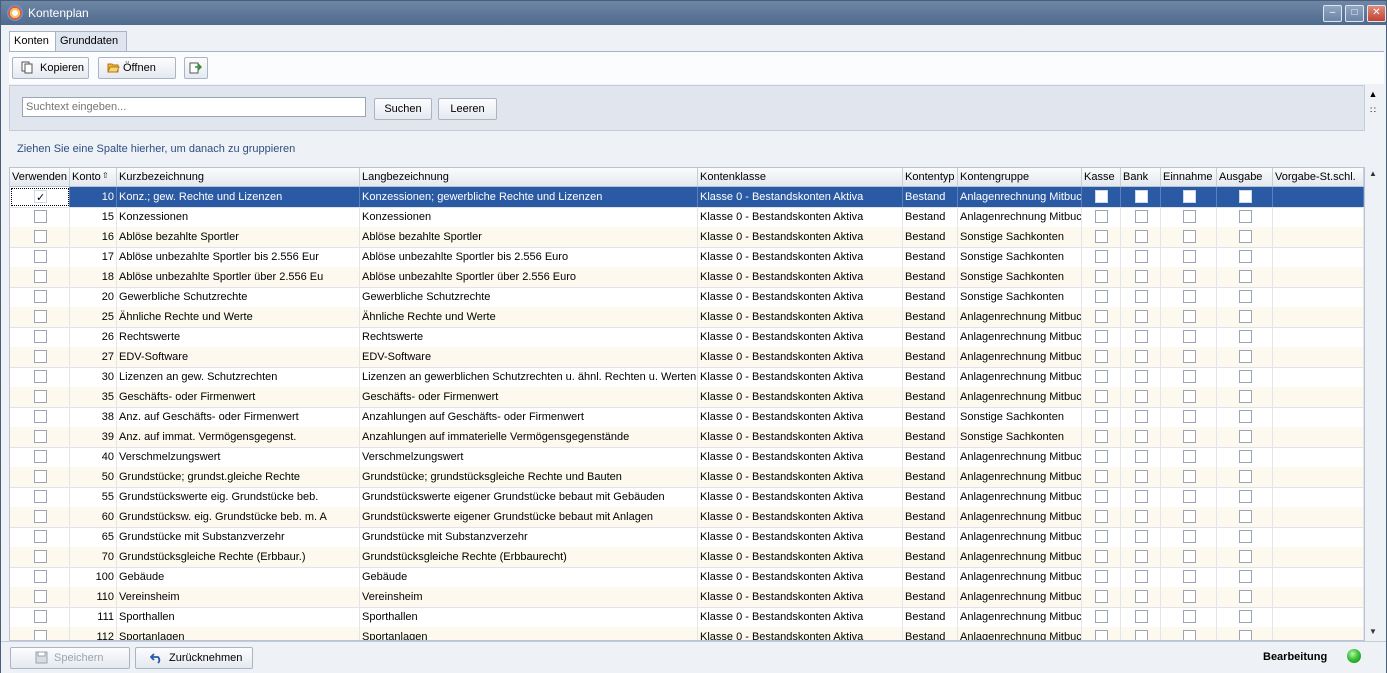  Describe the element at coordinates (70, 658) in the screenshot. I see `save-button: Speichern` at that location.